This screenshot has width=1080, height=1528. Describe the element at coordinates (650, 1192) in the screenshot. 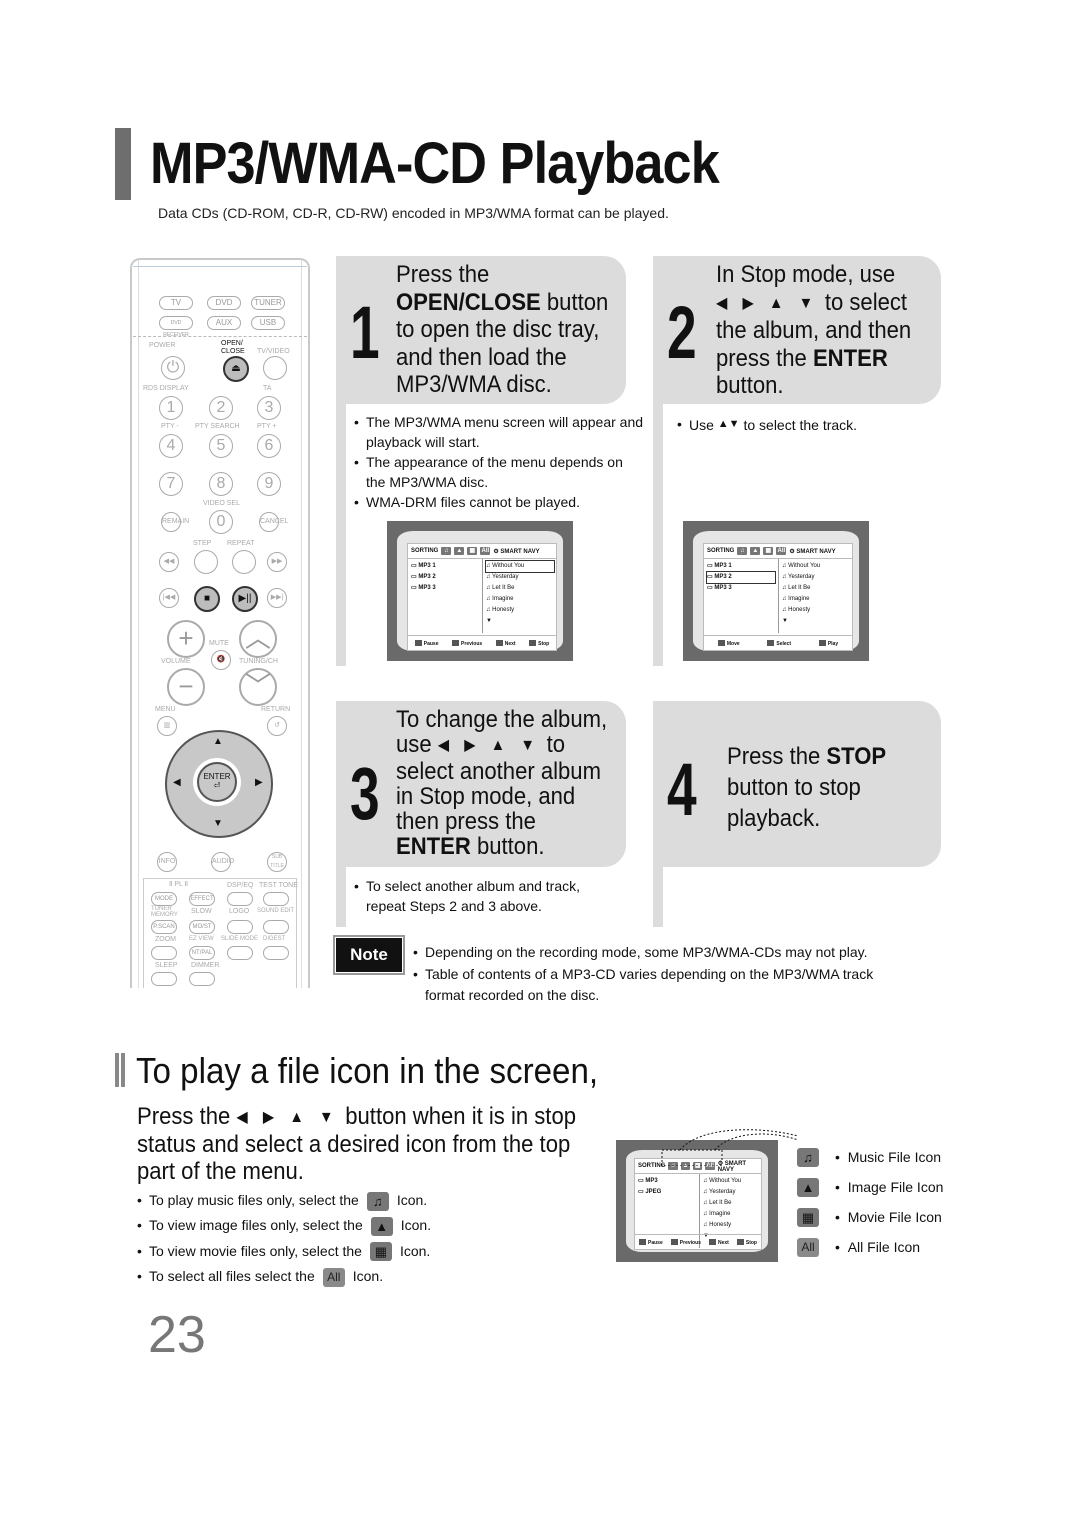

I see `osd-folder-item: ▭ JPEG` at that location.